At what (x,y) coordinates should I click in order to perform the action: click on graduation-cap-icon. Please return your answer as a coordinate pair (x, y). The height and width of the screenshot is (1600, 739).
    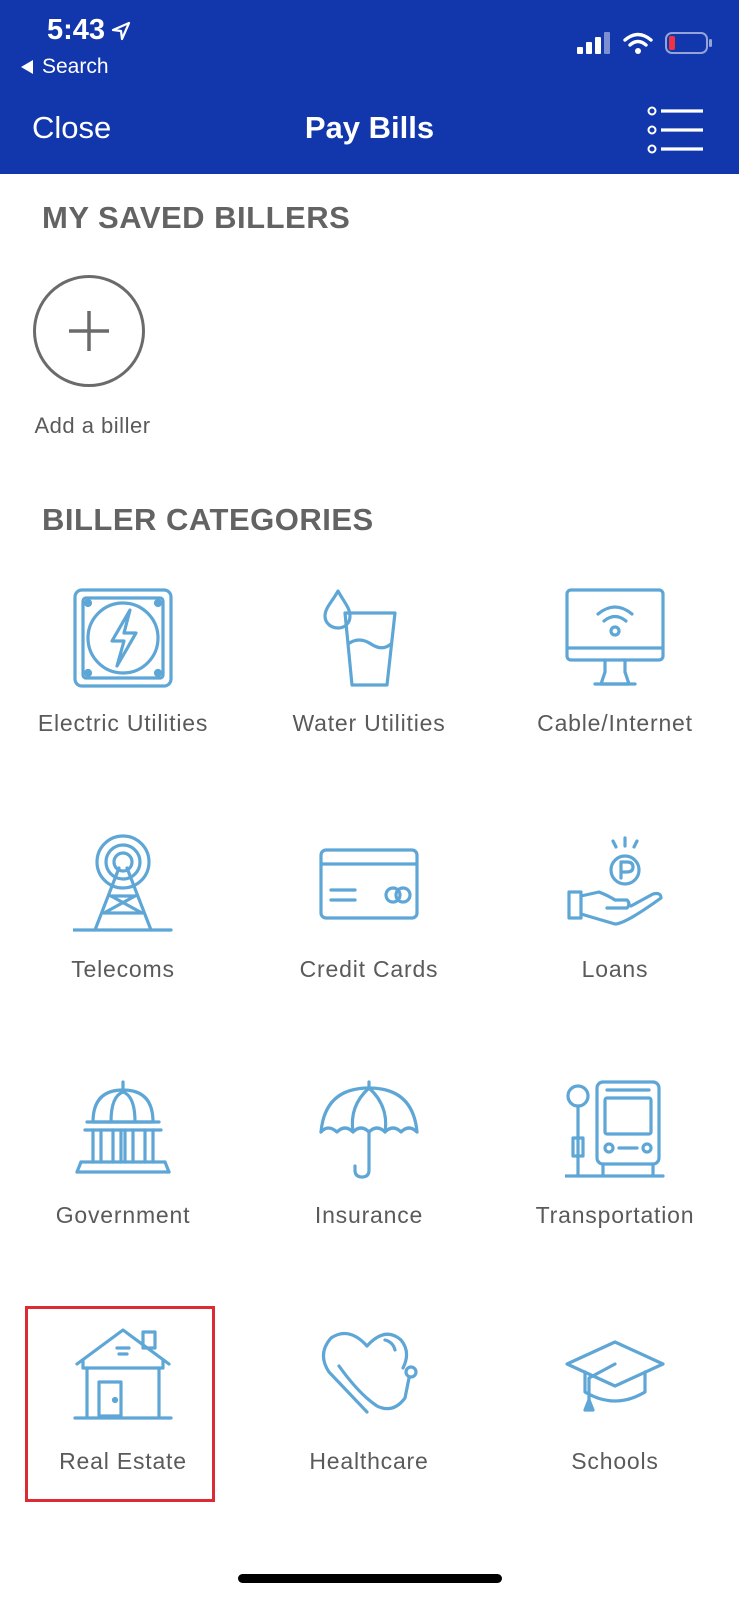
    Looking at the image, I should click on (615, 1376).